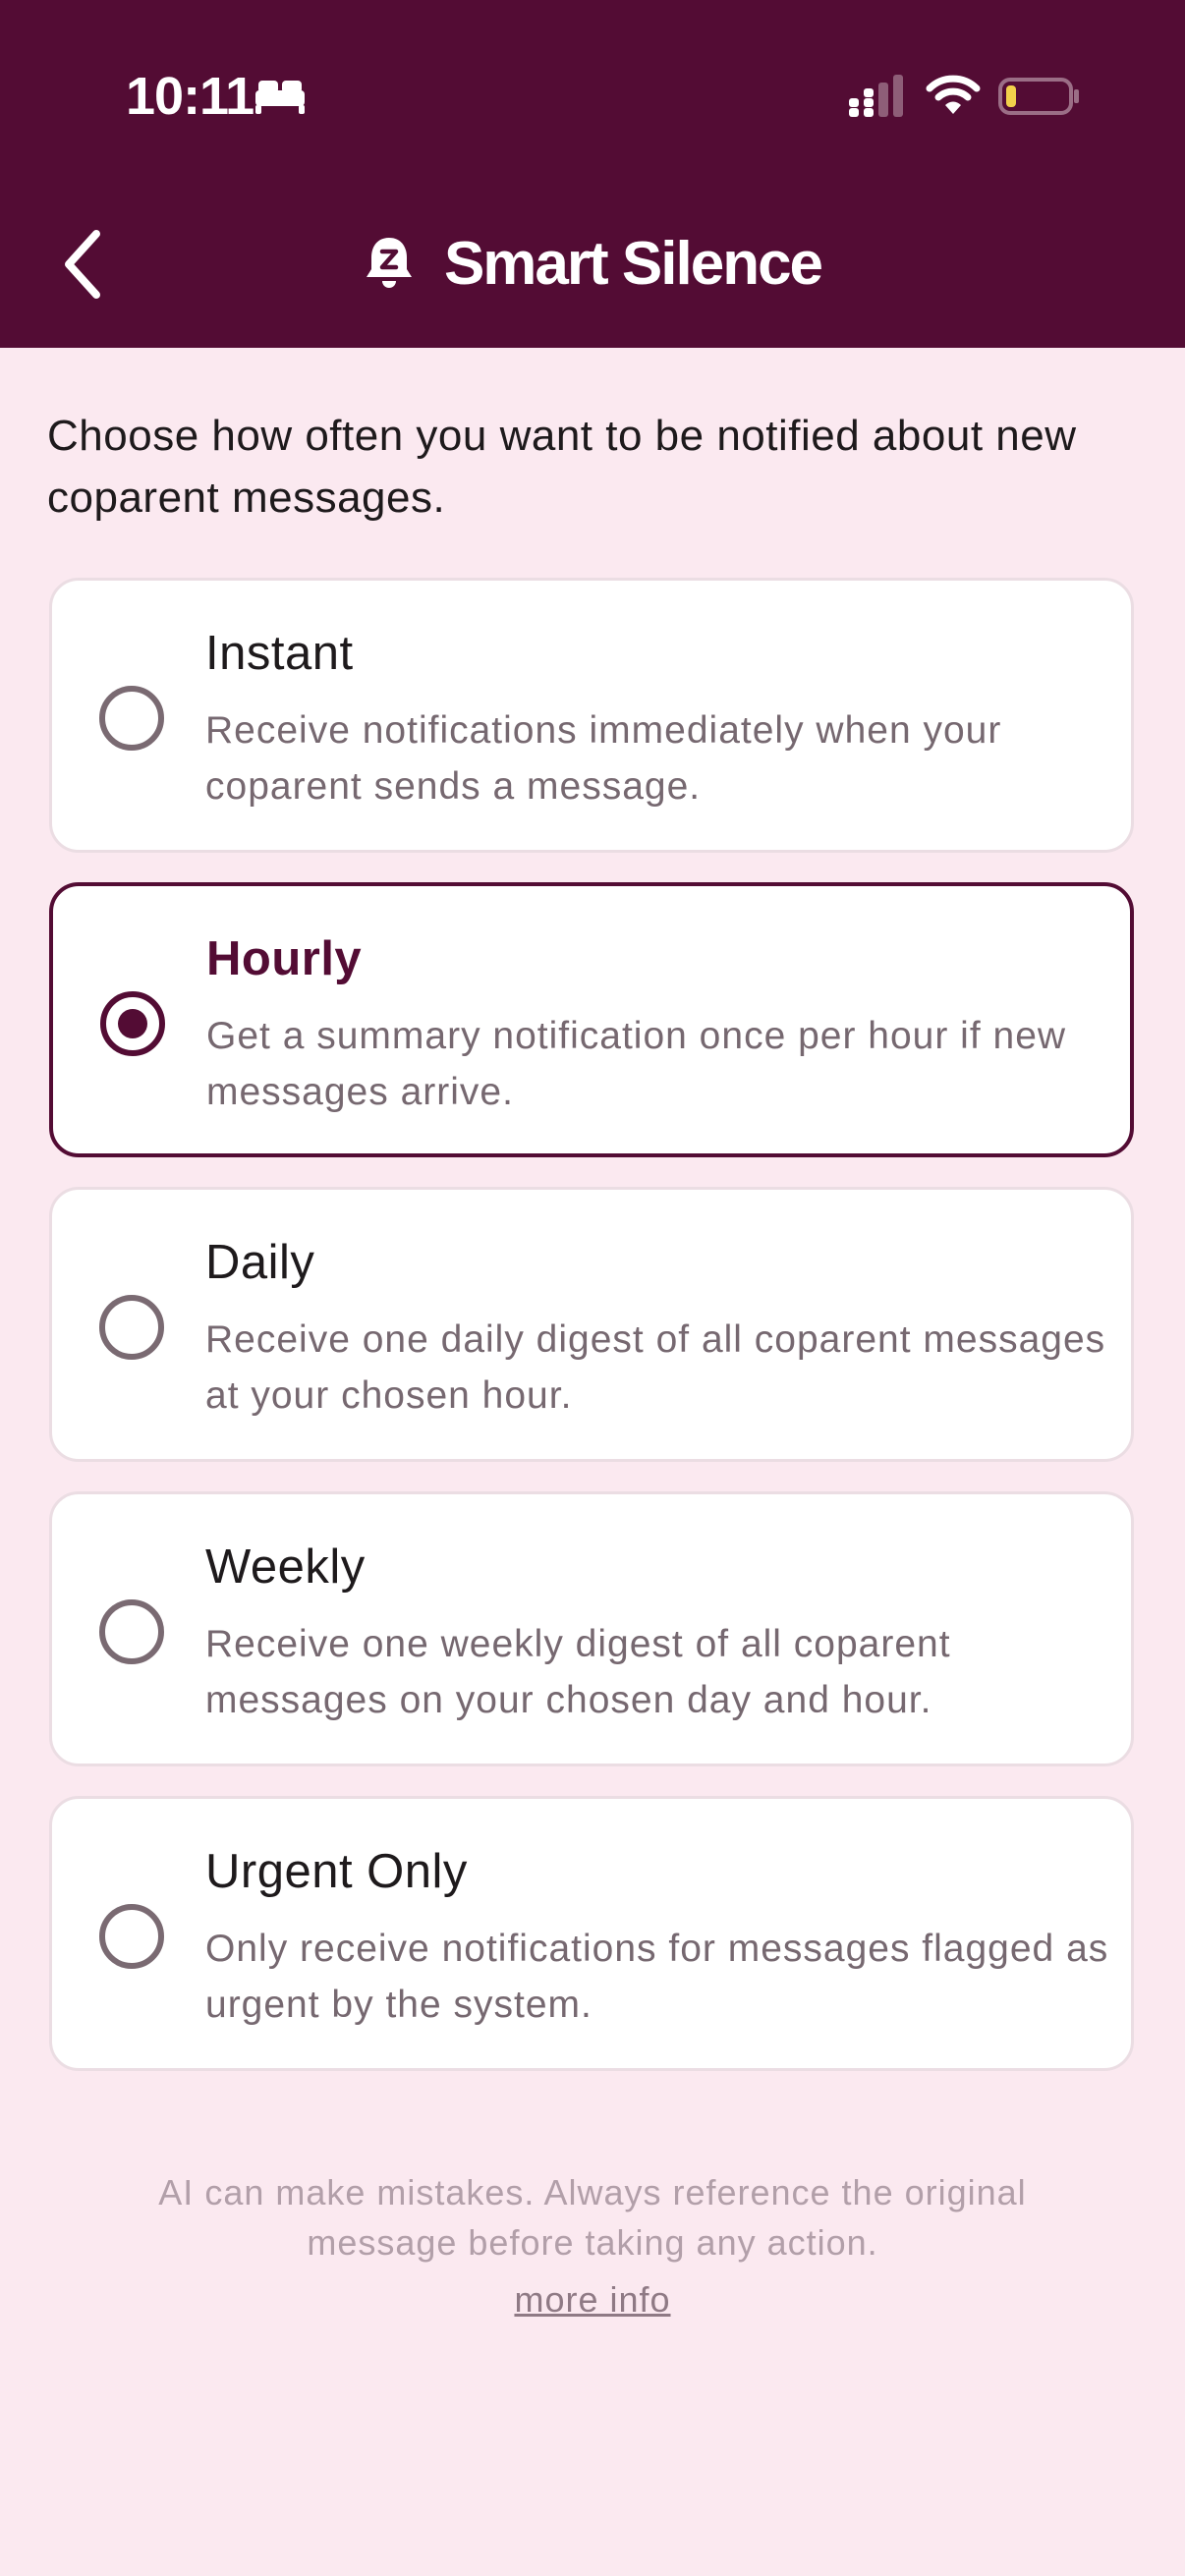 The image size is (1185, 2576). What do you see at coordinates (954, 94) in the screenshot?
I see `wifi-icon` at bounding box center [954, 94].